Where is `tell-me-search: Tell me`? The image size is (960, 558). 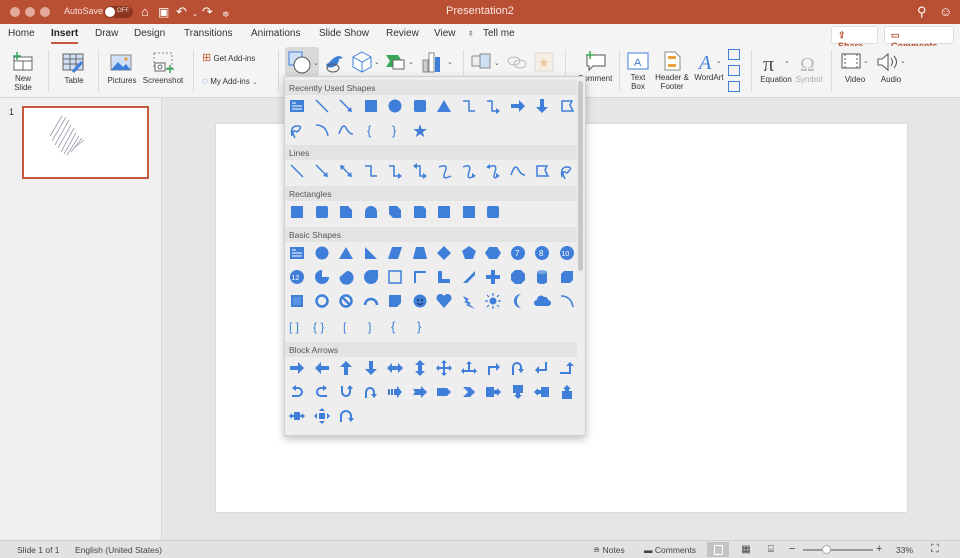
tell-me-search: Tell me is located at coordinates (499, 33).